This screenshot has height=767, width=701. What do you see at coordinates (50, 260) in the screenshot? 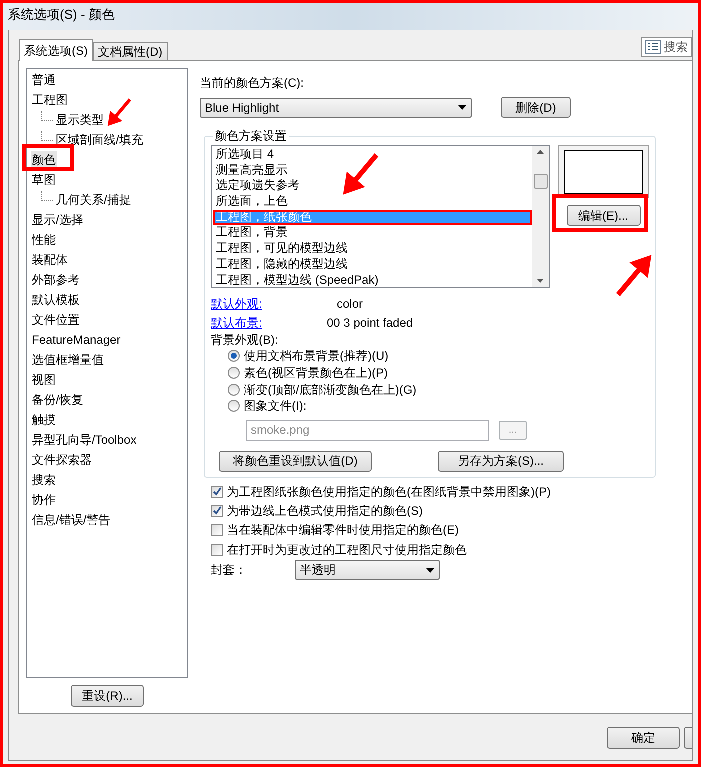
I see `tree-item: 装配体` at bounding box center [50, 260].